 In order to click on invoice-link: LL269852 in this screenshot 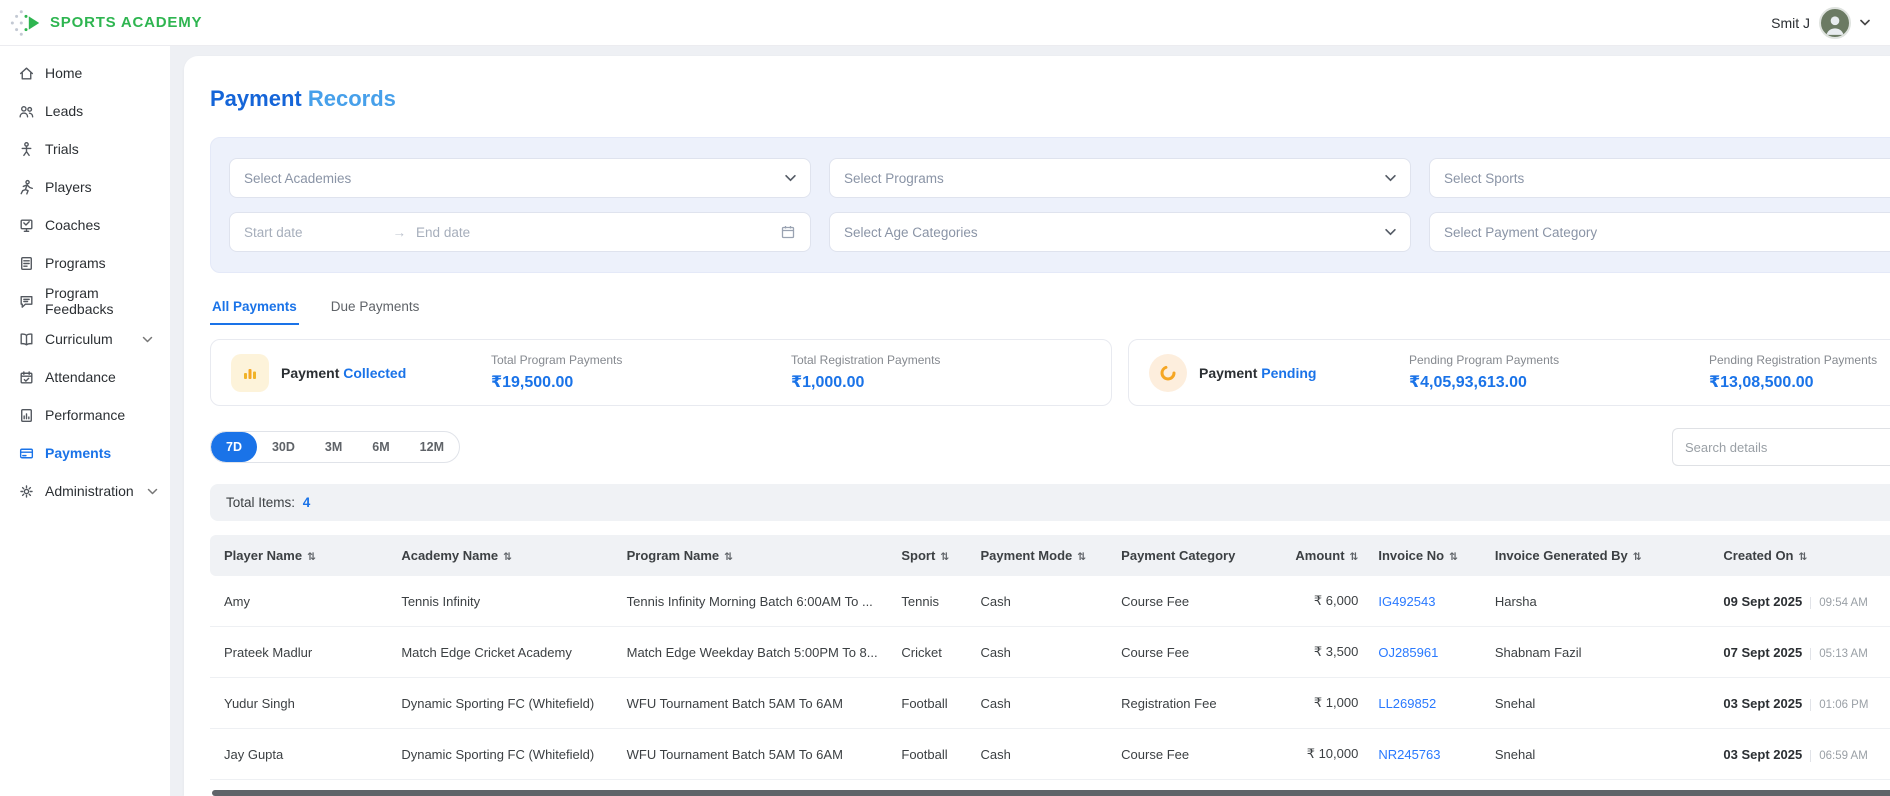, I will do `click(1407, 703)`.